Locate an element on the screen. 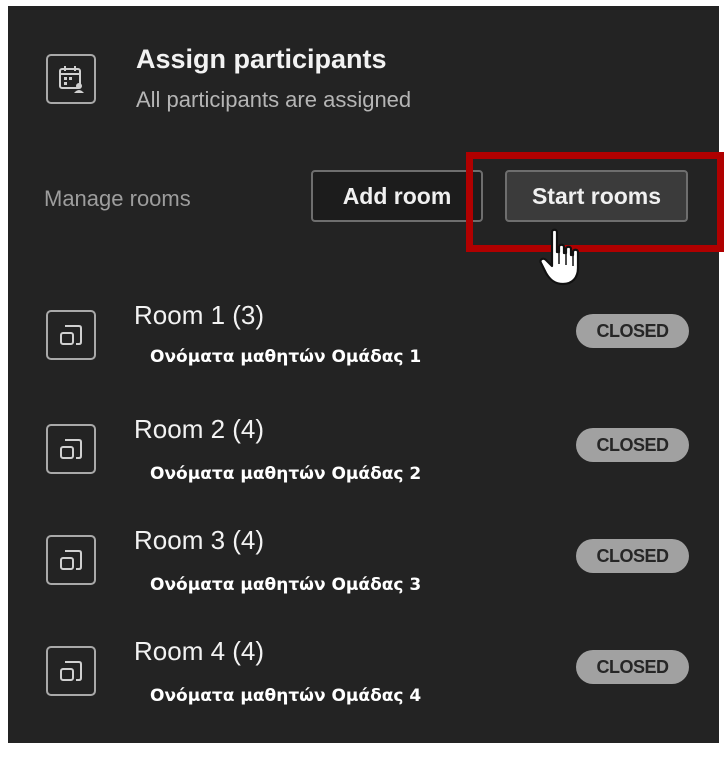  room-name: Room 2 (4) is located at coordinates (199, 429).